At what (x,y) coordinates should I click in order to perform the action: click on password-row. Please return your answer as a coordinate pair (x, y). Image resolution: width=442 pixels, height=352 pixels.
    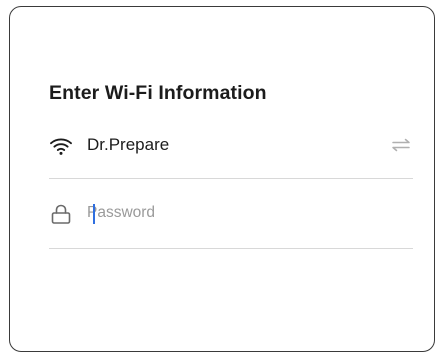
    Looking at the image, I should click on (231, 214).